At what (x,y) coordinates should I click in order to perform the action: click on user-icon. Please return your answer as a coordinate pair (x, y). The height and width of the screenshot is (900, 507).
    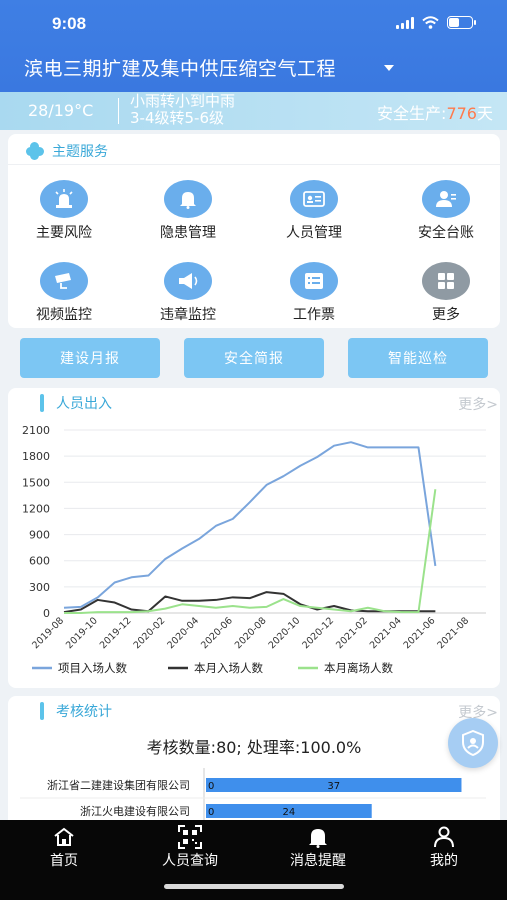
    Looking at the image, I should click on (444, 837).